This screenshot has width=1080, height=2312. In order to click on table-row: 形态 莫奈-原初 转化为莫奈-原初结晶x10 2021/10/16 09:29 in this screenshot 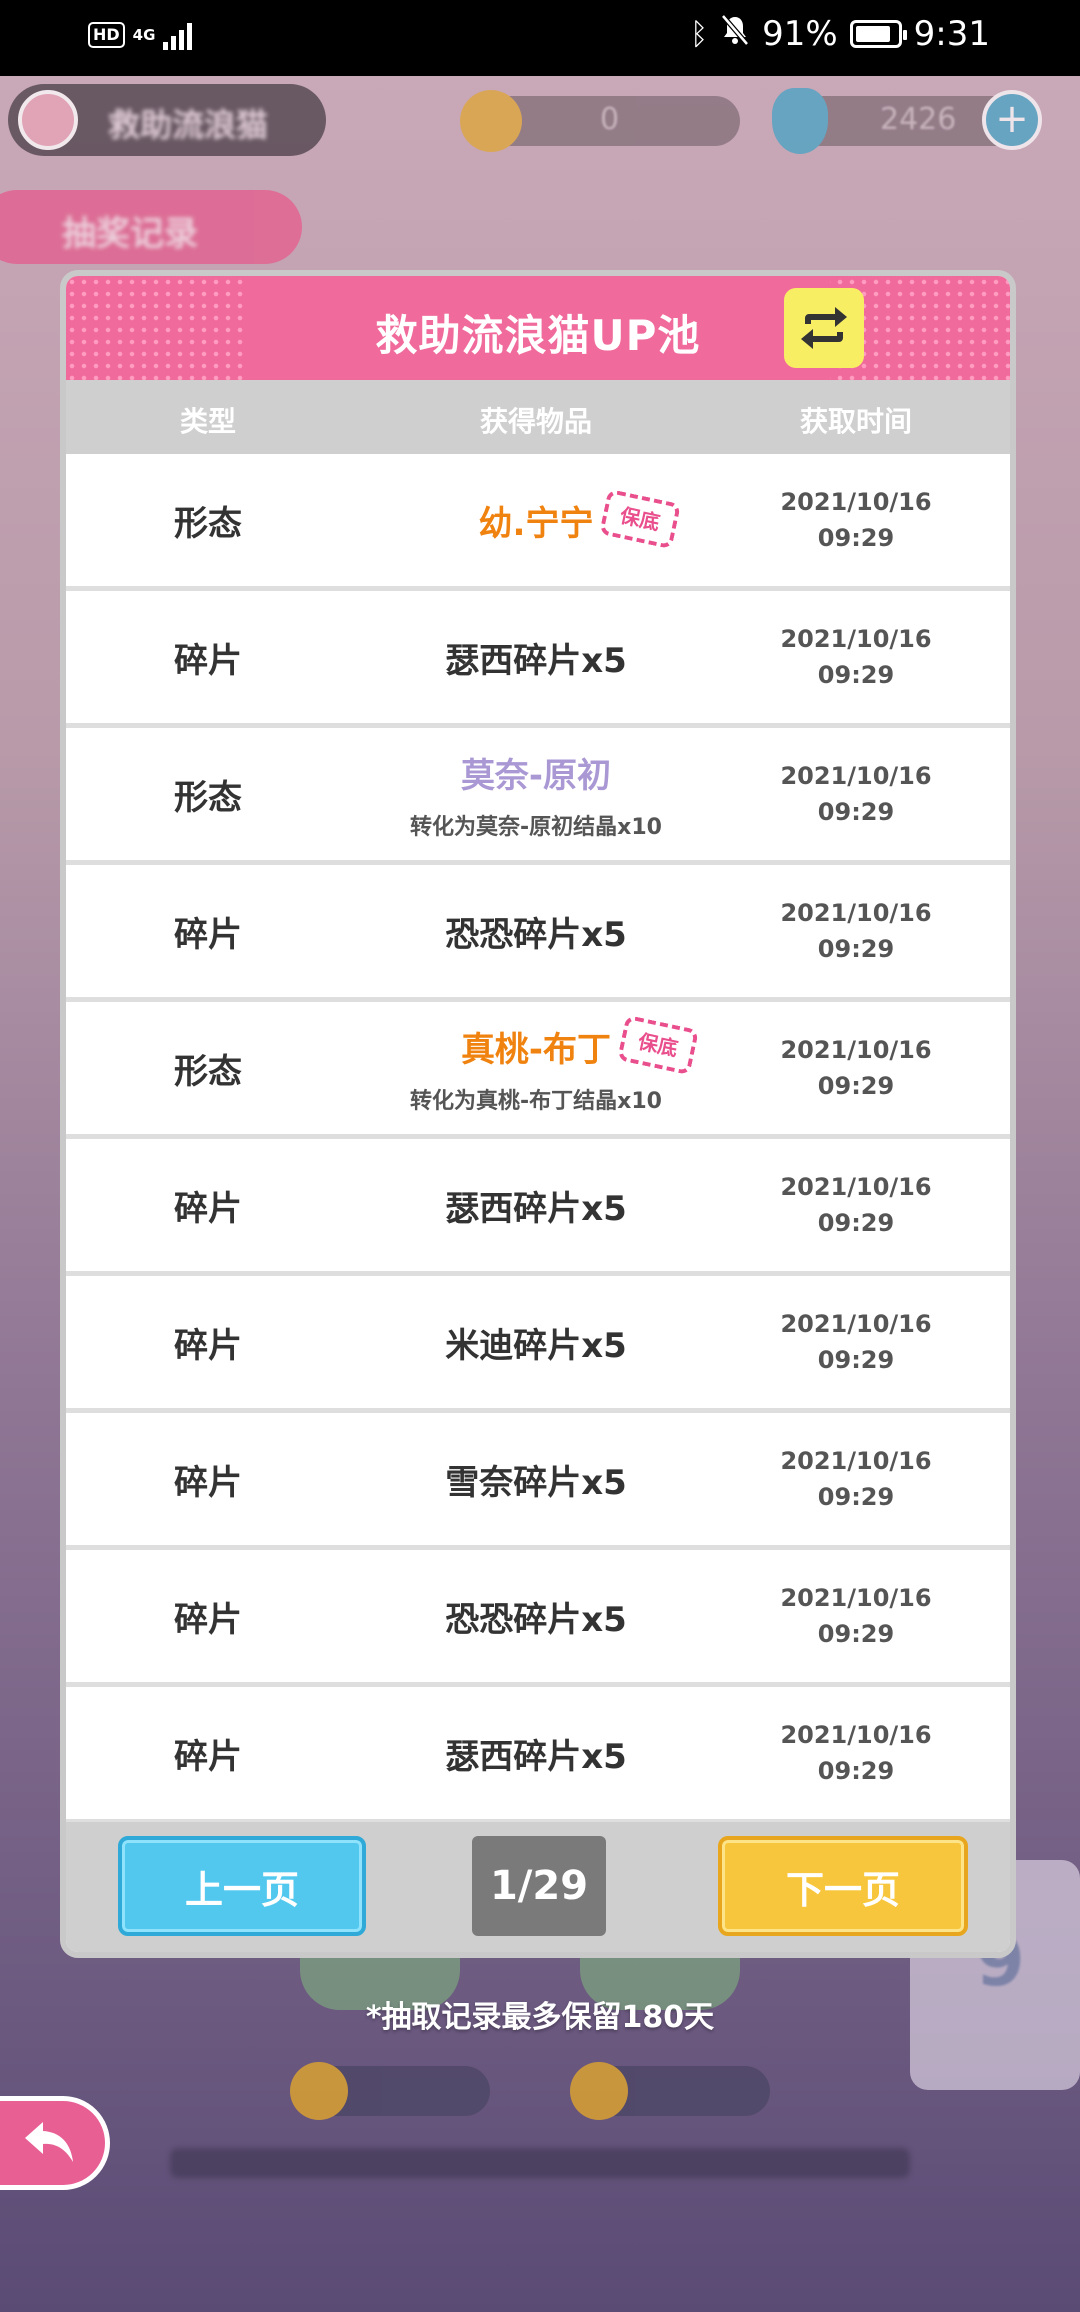, I will do `click(538, 796)`.